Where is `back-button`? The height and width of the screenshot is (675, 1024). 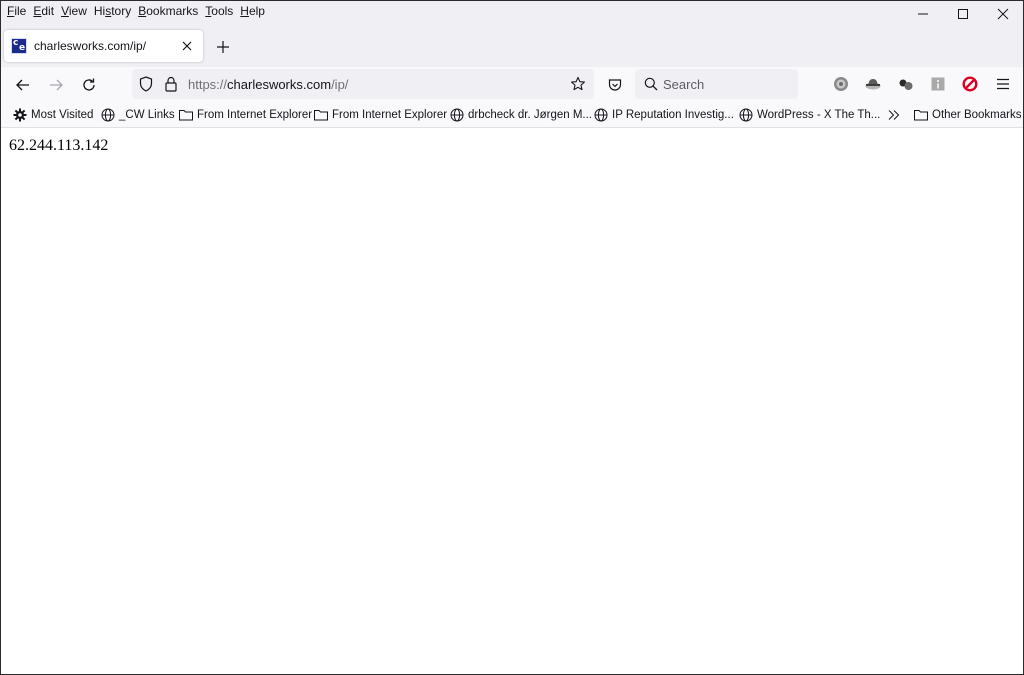 back-button is located at coordinates (23, 85).